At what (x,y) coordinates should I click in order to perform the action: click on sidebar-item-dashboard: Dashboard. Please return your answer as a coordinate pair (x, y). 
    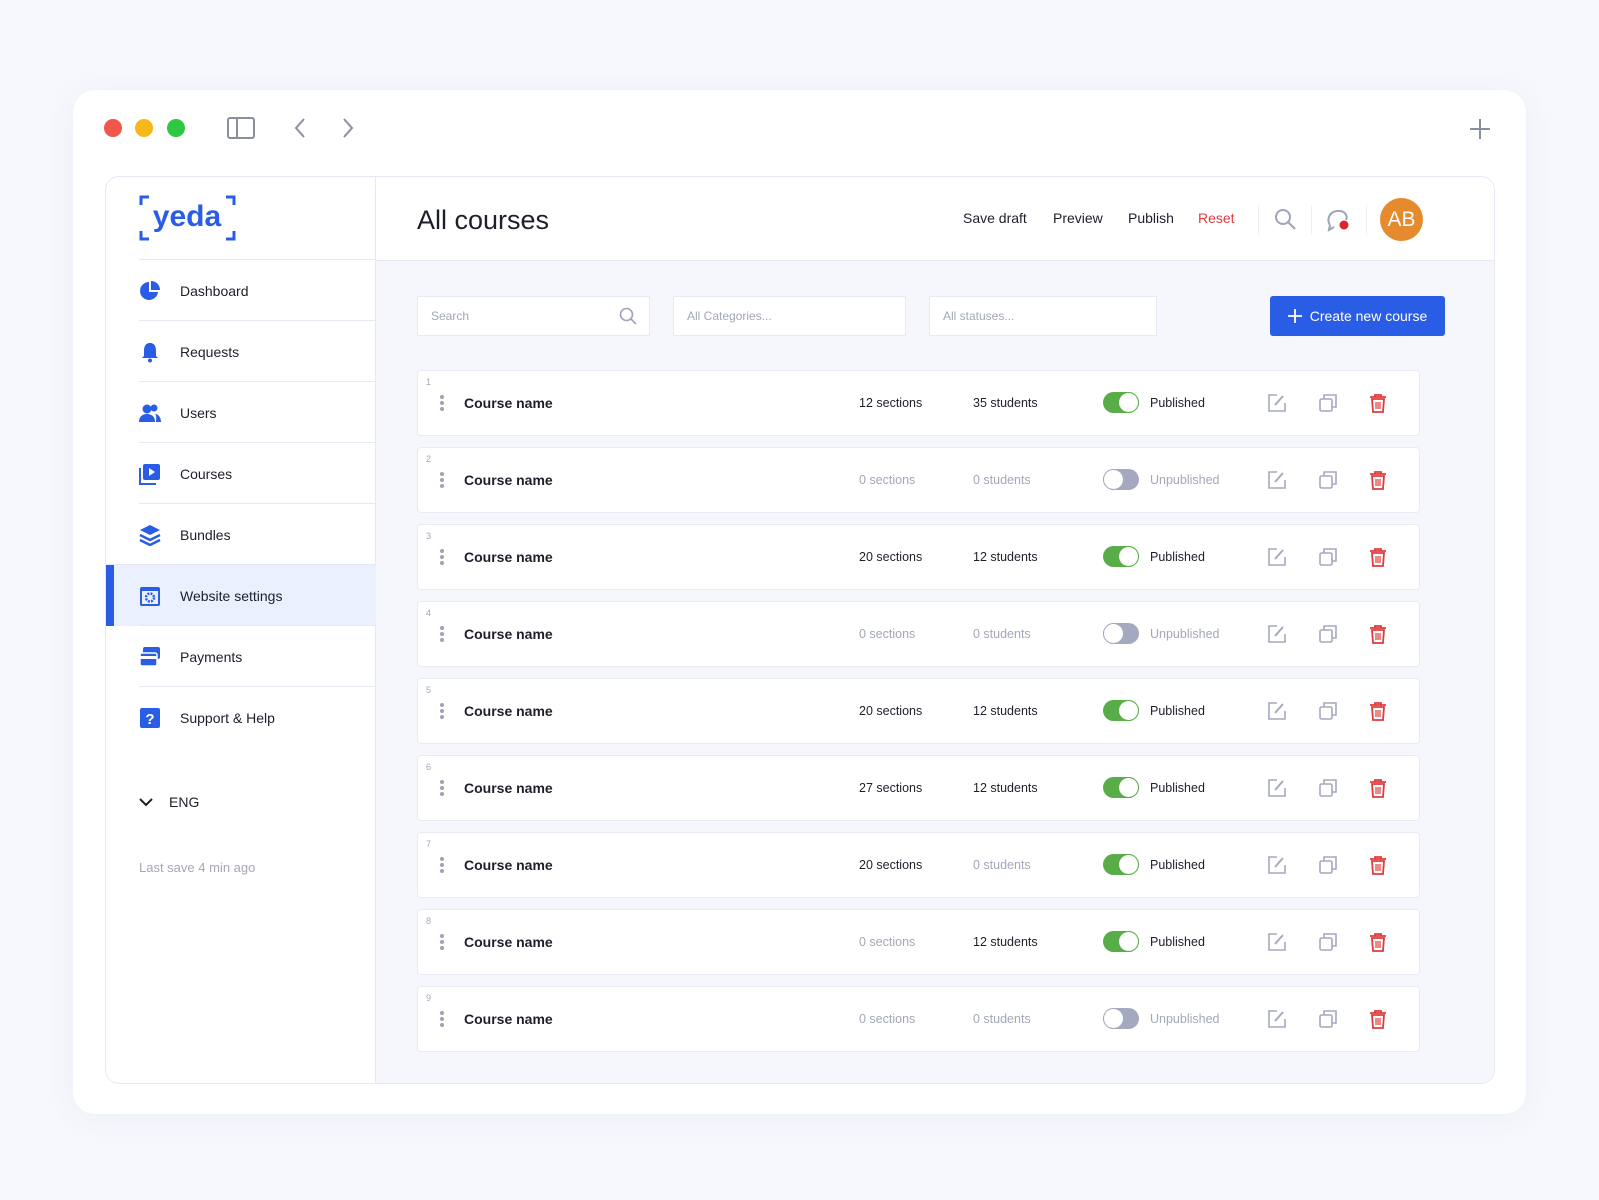
    Looking at the image, I should click on (257, 290).